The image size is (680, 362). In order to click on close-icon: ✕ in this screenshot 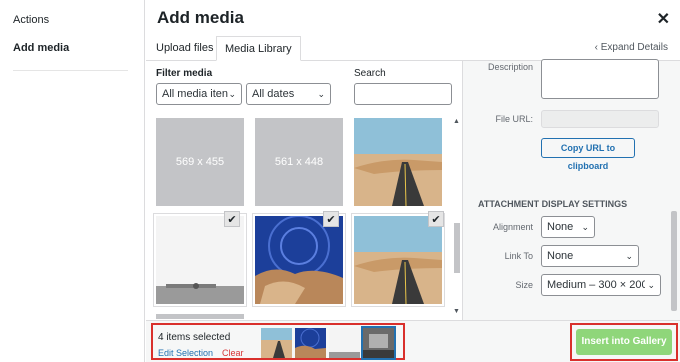, I will do `click(663, 19)`.